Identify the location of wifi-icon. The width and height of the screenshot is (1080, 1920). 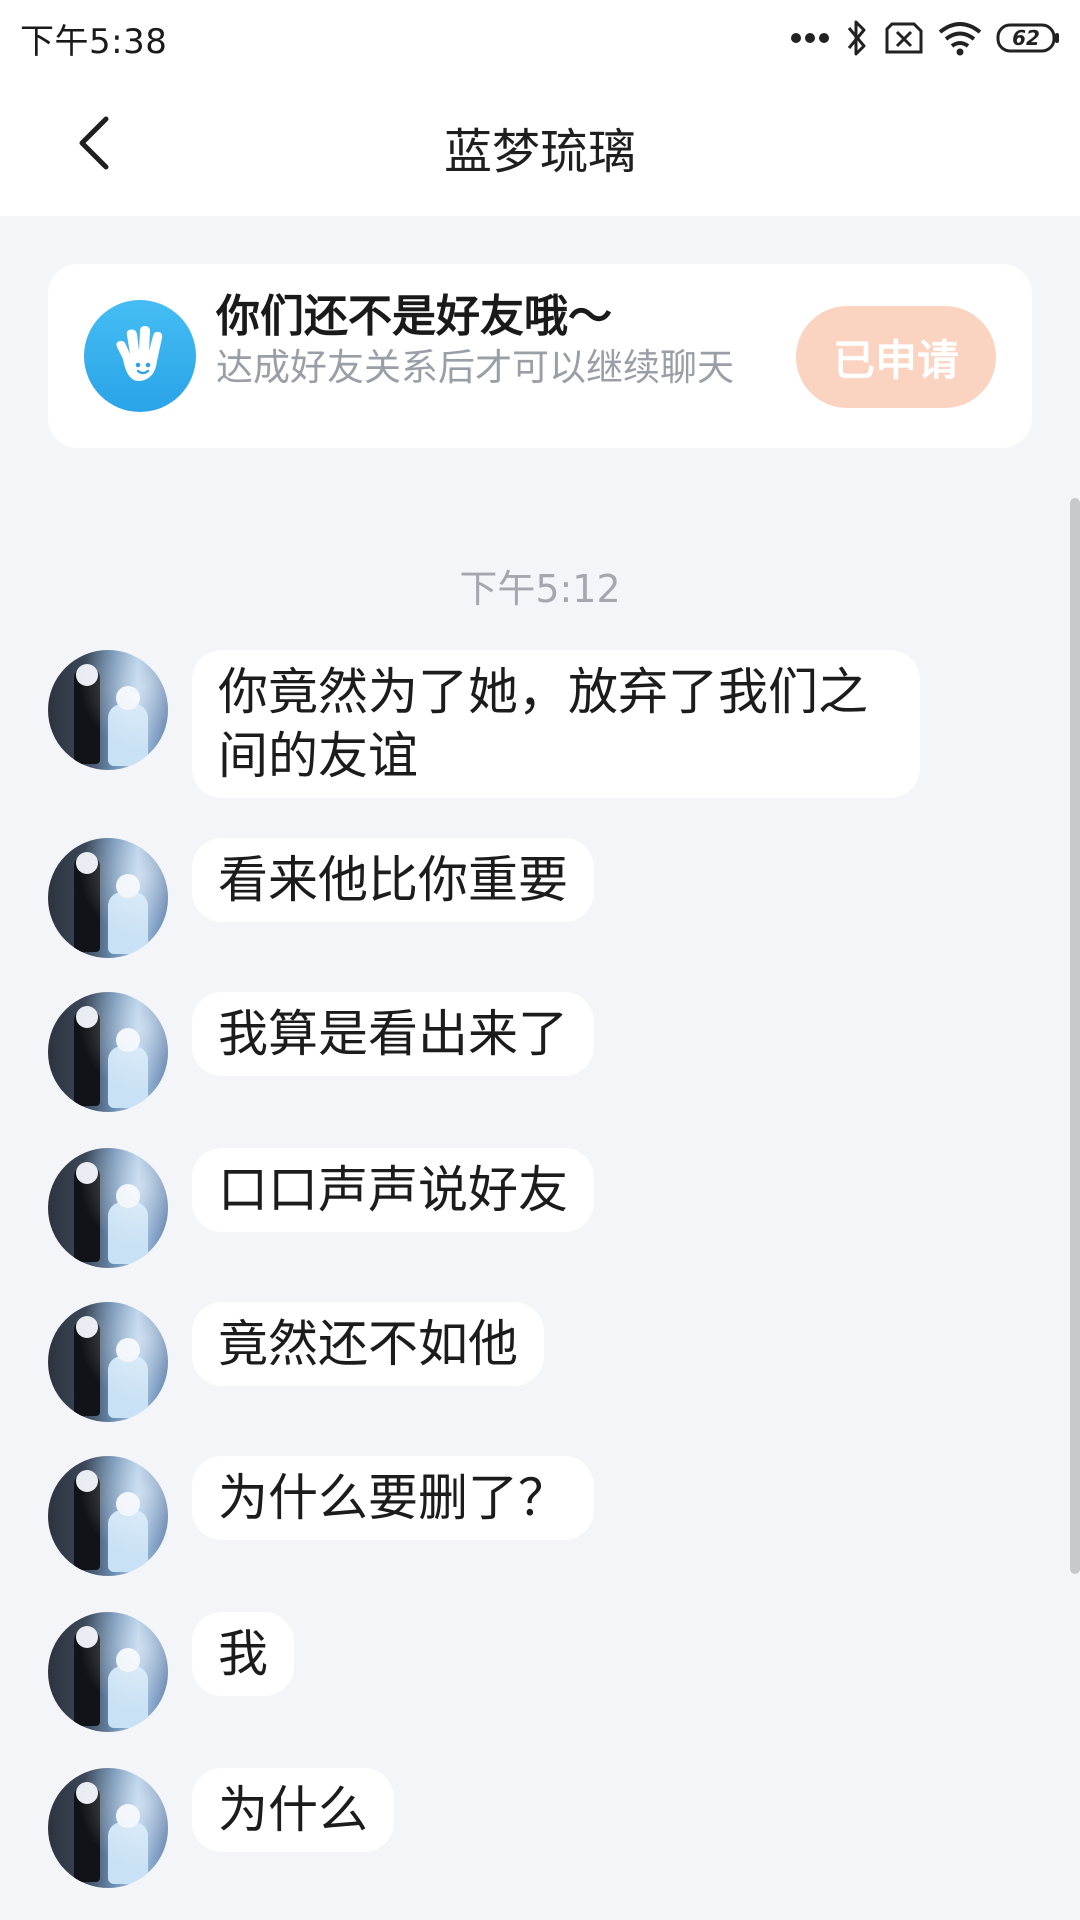
(960, 38).